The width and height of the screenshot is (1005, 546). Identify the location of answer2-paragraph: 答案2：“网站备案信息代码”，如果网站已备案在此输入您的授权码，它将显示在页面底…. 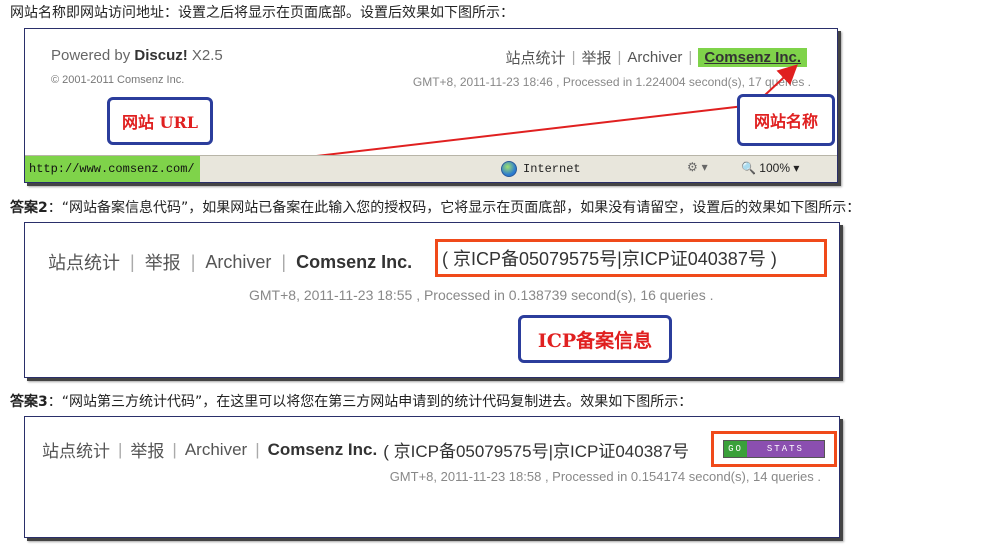
(435, 207).